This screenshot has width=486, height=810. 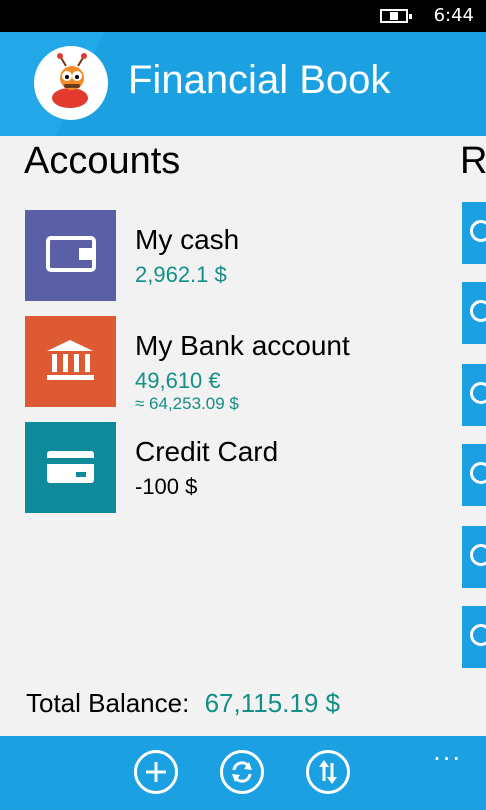 What do you see at coordinates (453, 15) in the screenshot?
I see `clock: 6:44` at bounding box center [453, 15].